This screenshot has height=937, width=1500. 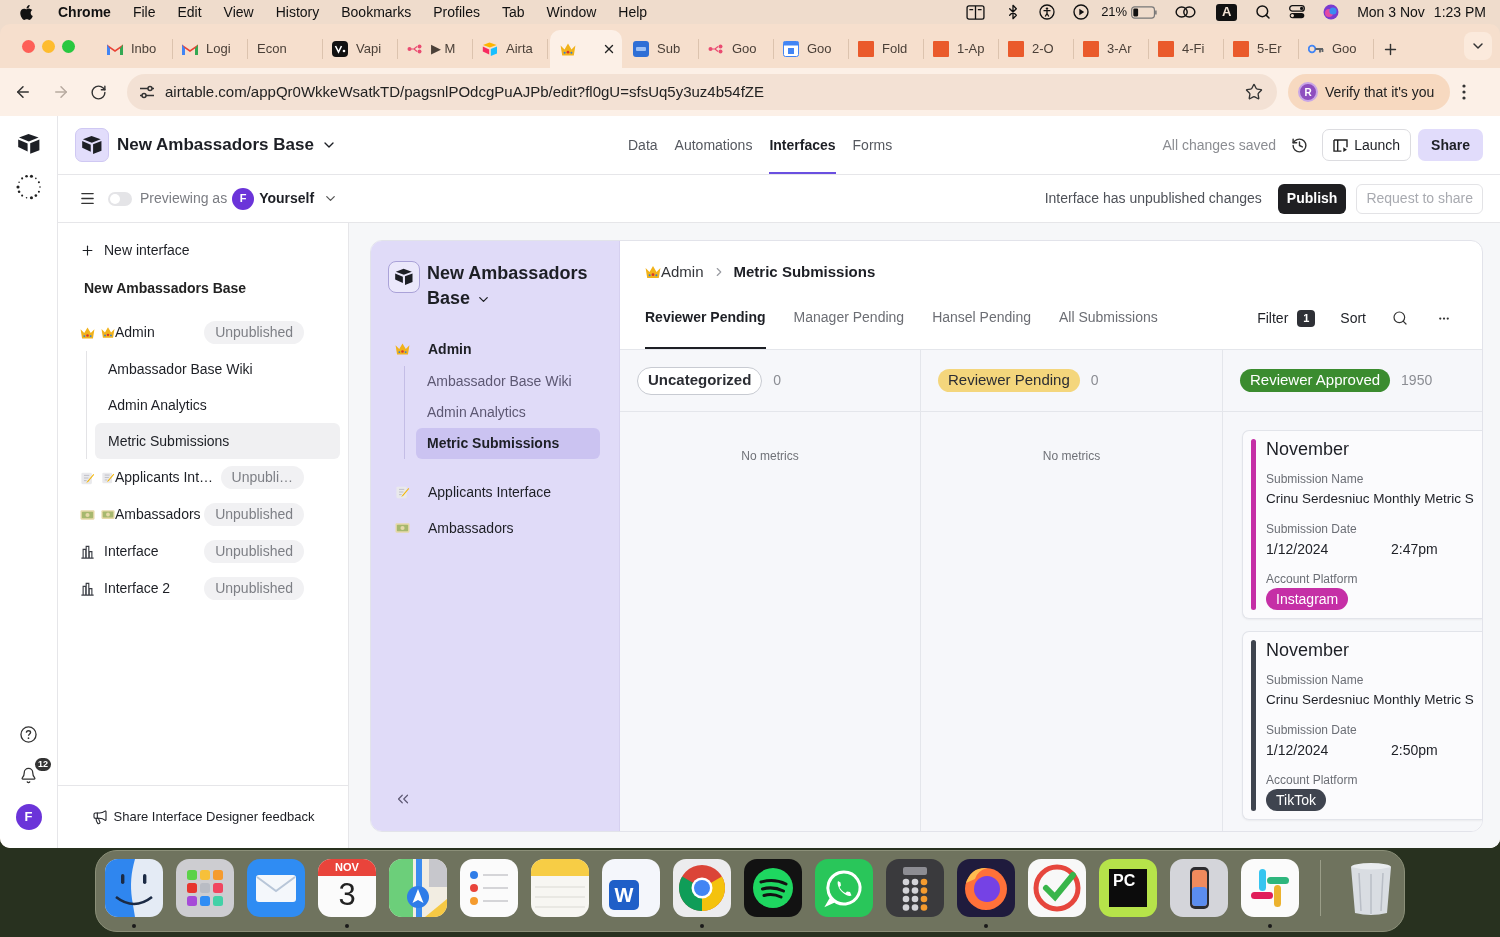 I want to click on bookmark-star-icon, so click(x=1254, y=92).